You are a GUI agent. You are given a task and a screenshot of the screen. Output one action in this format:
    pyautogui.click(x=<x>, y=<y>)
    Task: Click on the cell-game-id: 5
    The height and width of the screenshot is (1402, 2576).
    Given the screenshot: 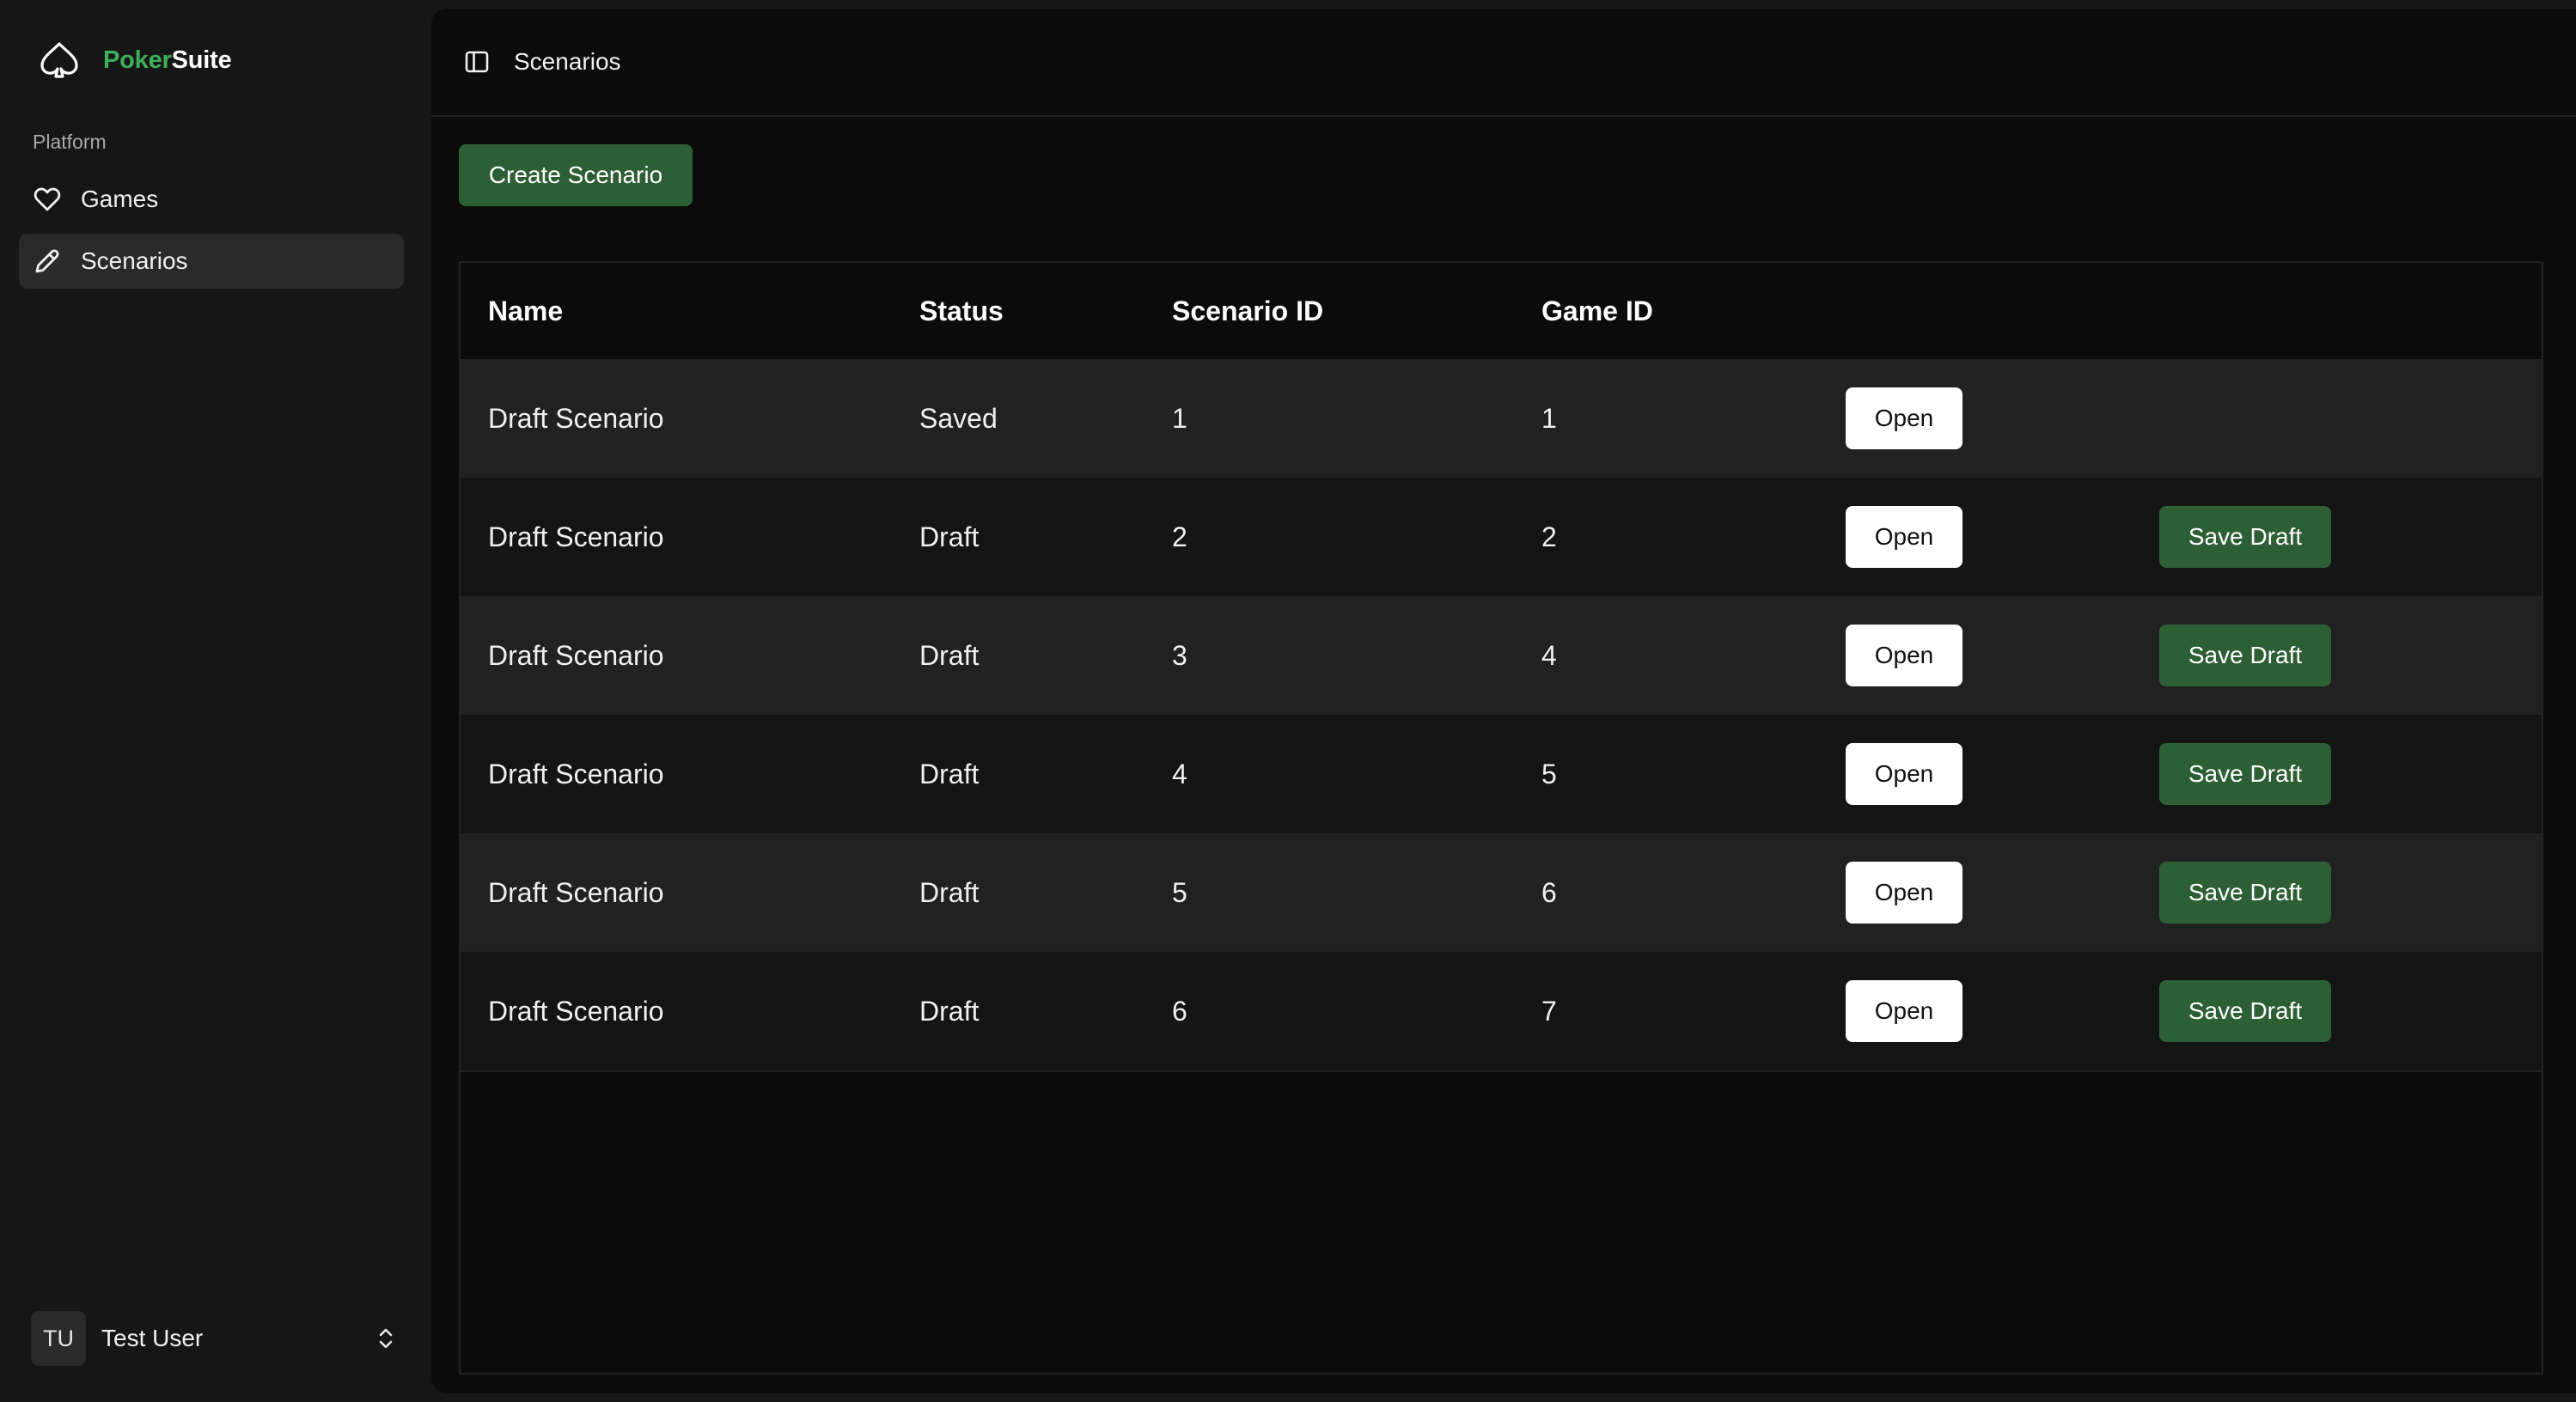 What is the action you would take?
    pyautogui.click(x=1549, y=773)
    